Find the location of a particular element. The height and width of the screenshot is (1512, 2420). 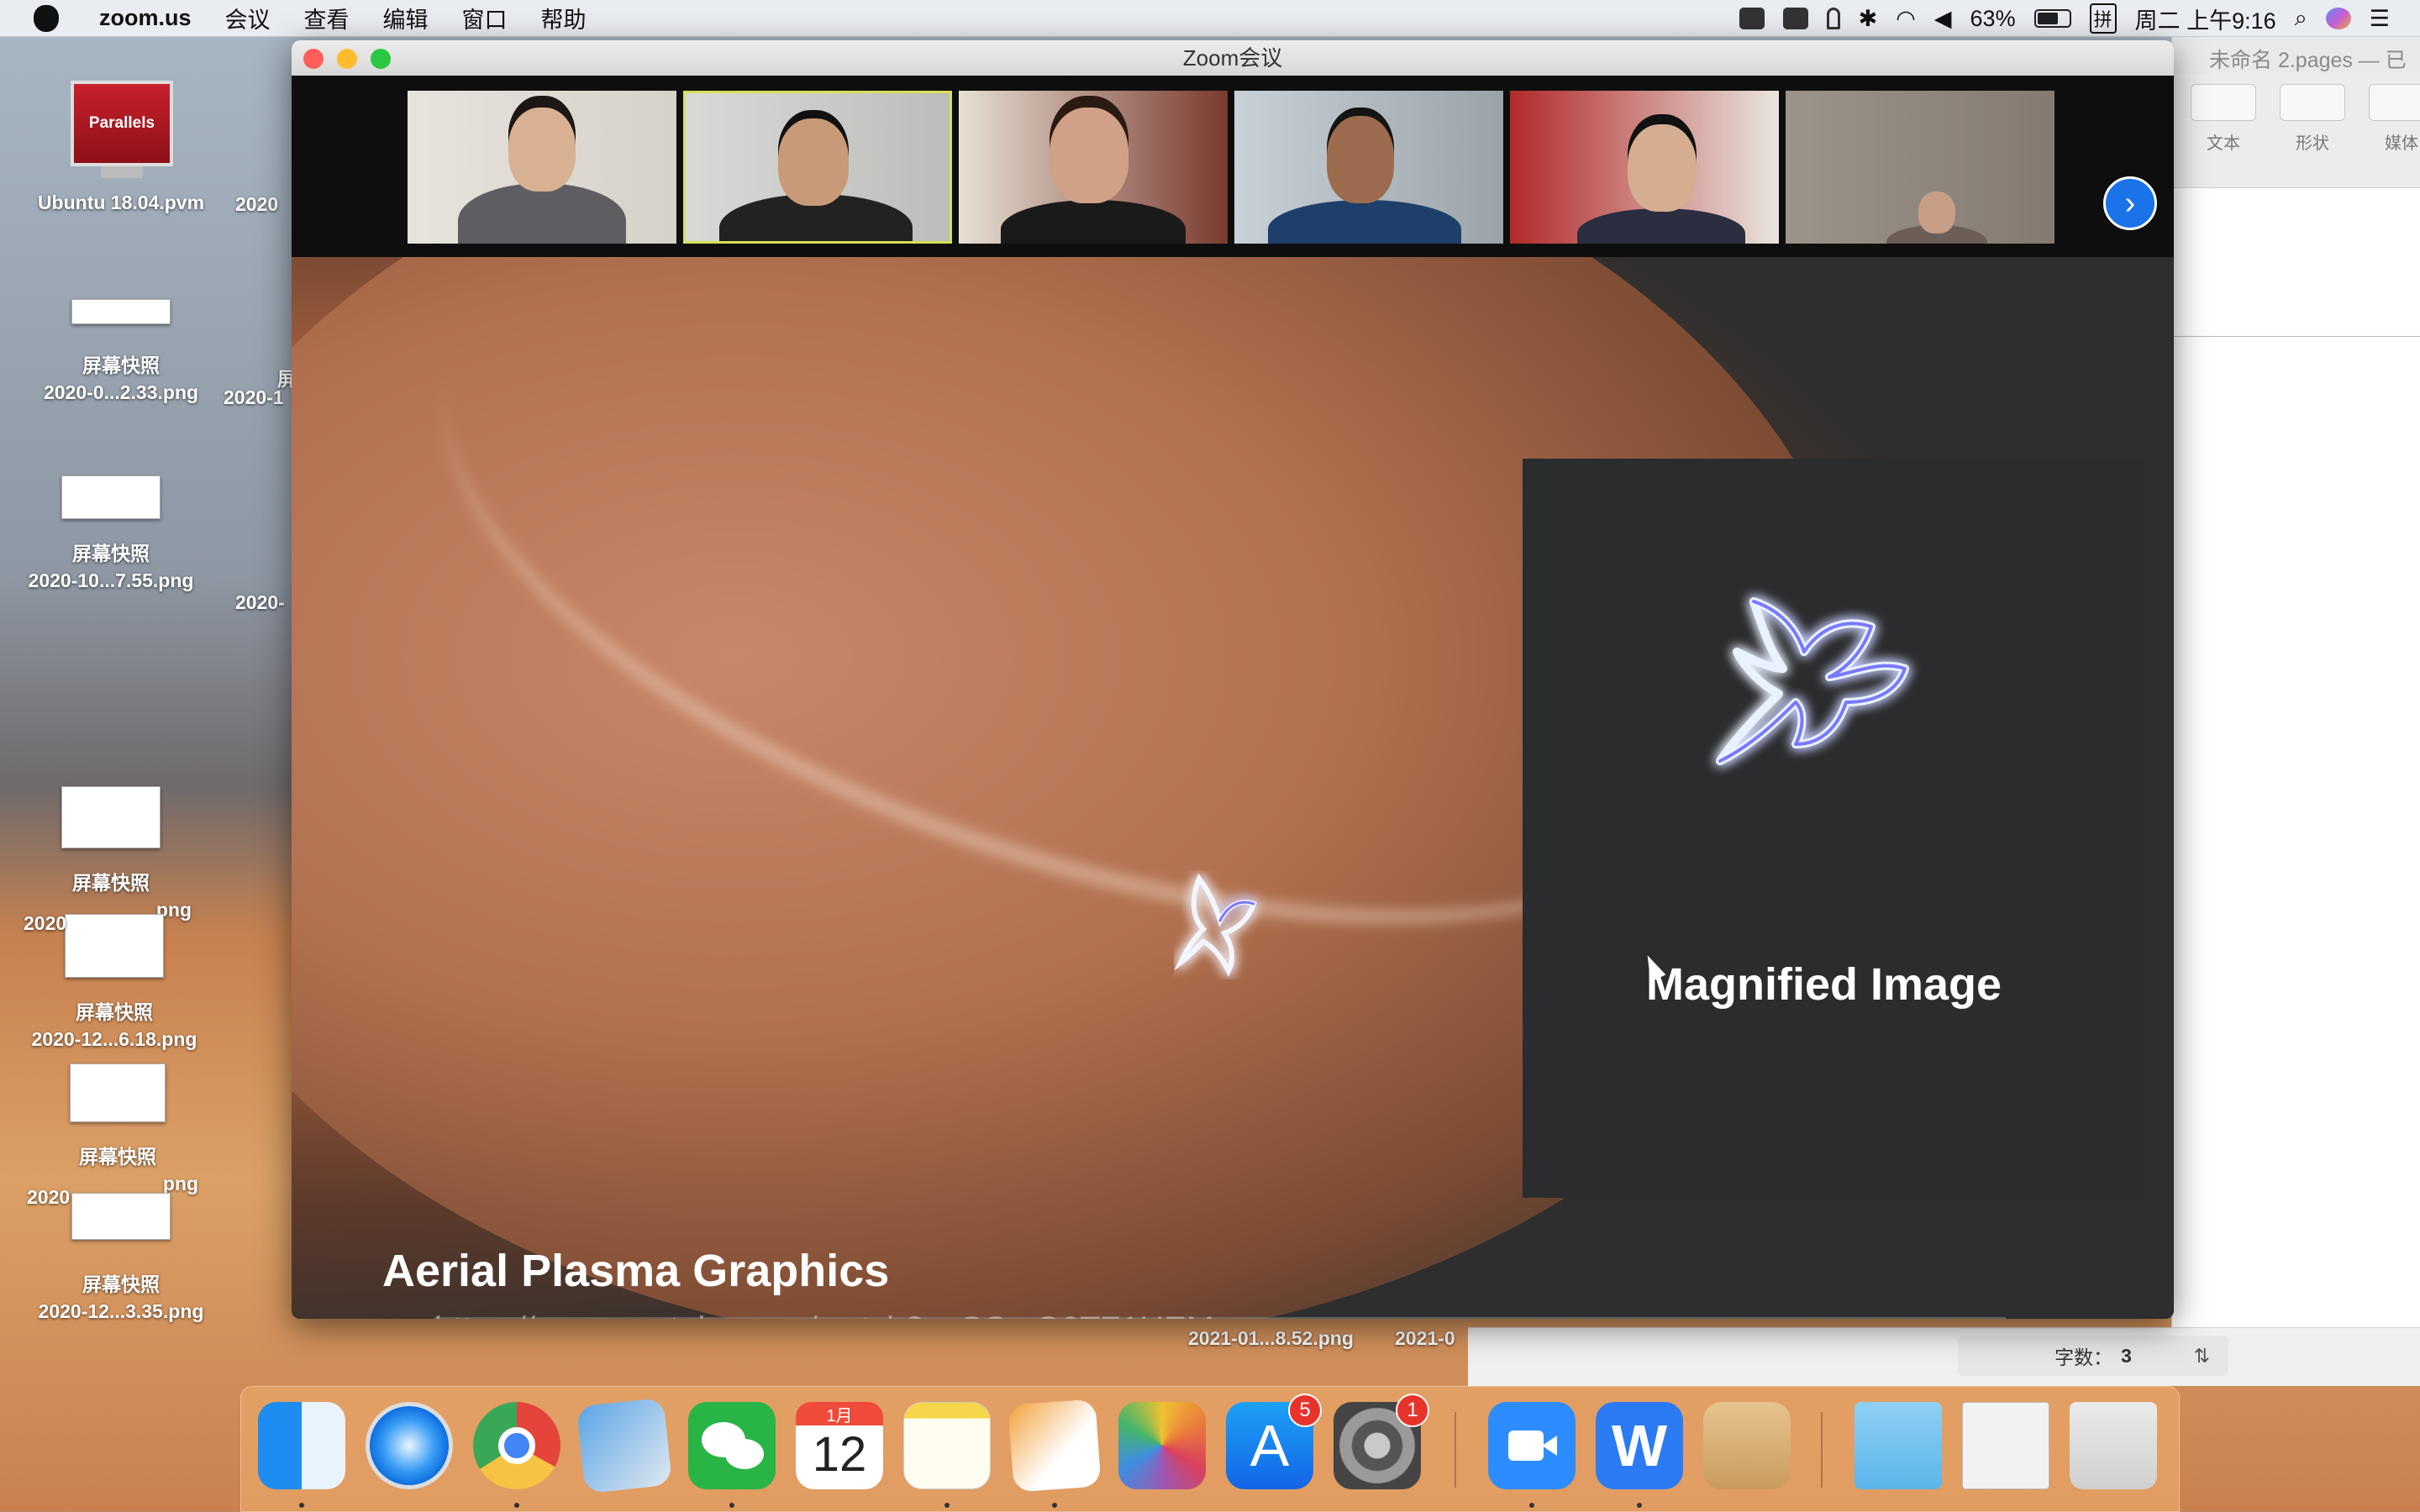

input-method-icon: 拼 is located at coordinates (2103, 18).